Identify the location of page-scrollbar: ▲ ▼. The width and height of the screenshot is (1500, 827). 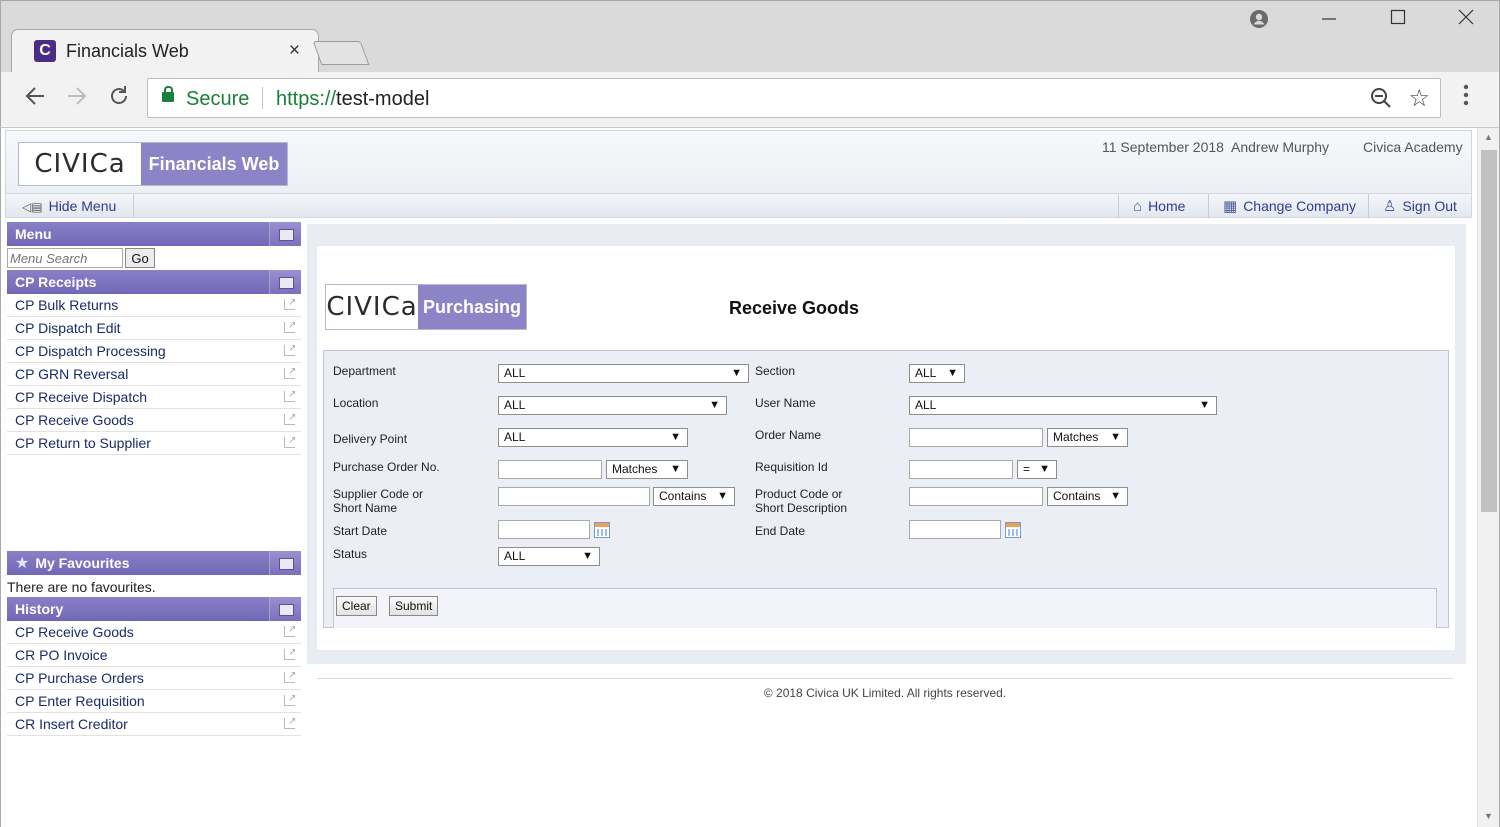
(1488, 477).